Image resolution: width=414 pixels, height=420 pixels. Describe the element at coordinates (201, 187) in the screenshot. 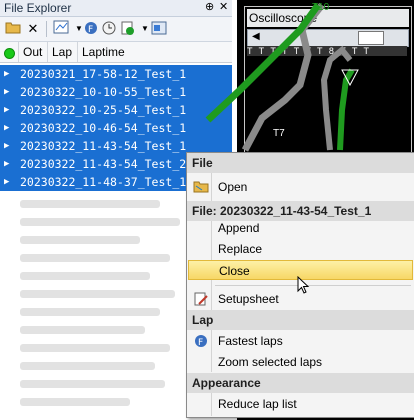

I see `open-folder-icon` at that location.